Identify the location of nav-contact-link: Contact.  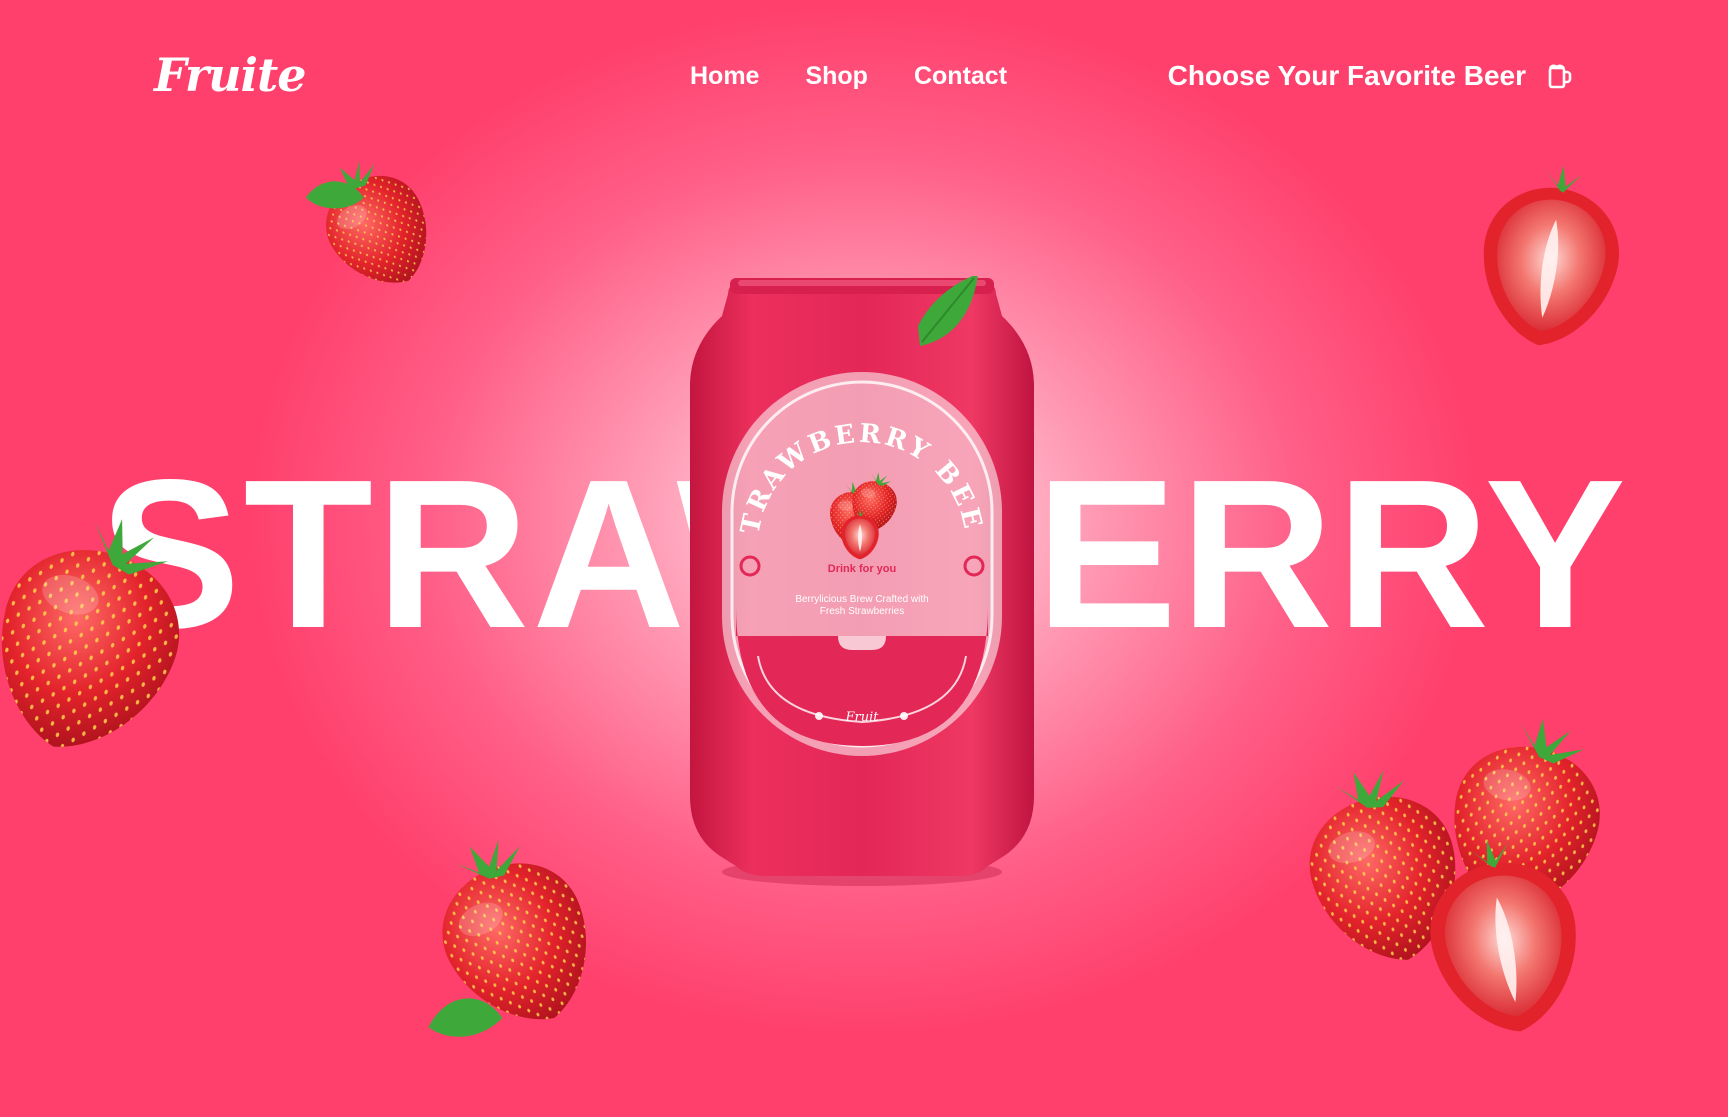
(960, 76).